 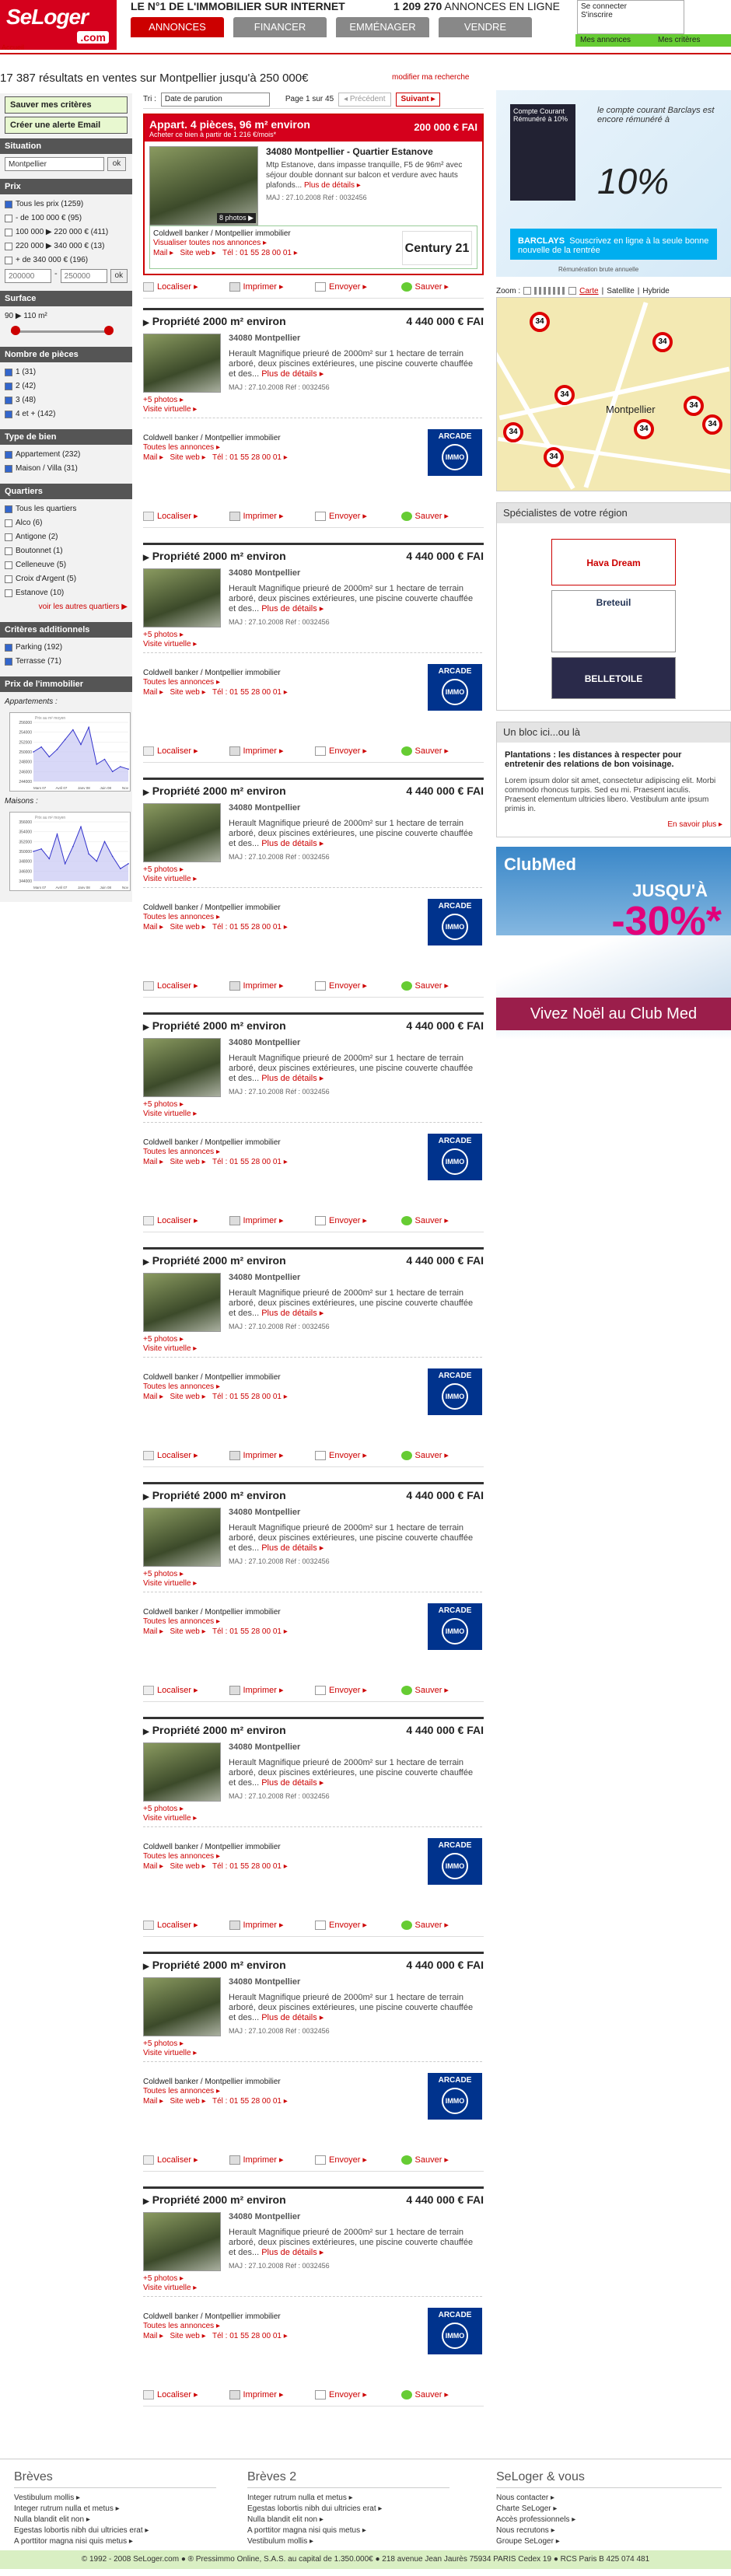 What do you see at coordinates (115, 2498) in the screenshot?
I see `footer-link: Vestibulum mollis ▸` at bounding box center [115, 2498].